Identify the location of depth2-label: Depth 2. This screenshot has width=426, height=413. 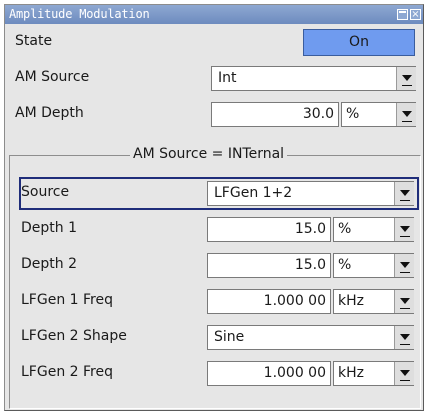
(49, 264).